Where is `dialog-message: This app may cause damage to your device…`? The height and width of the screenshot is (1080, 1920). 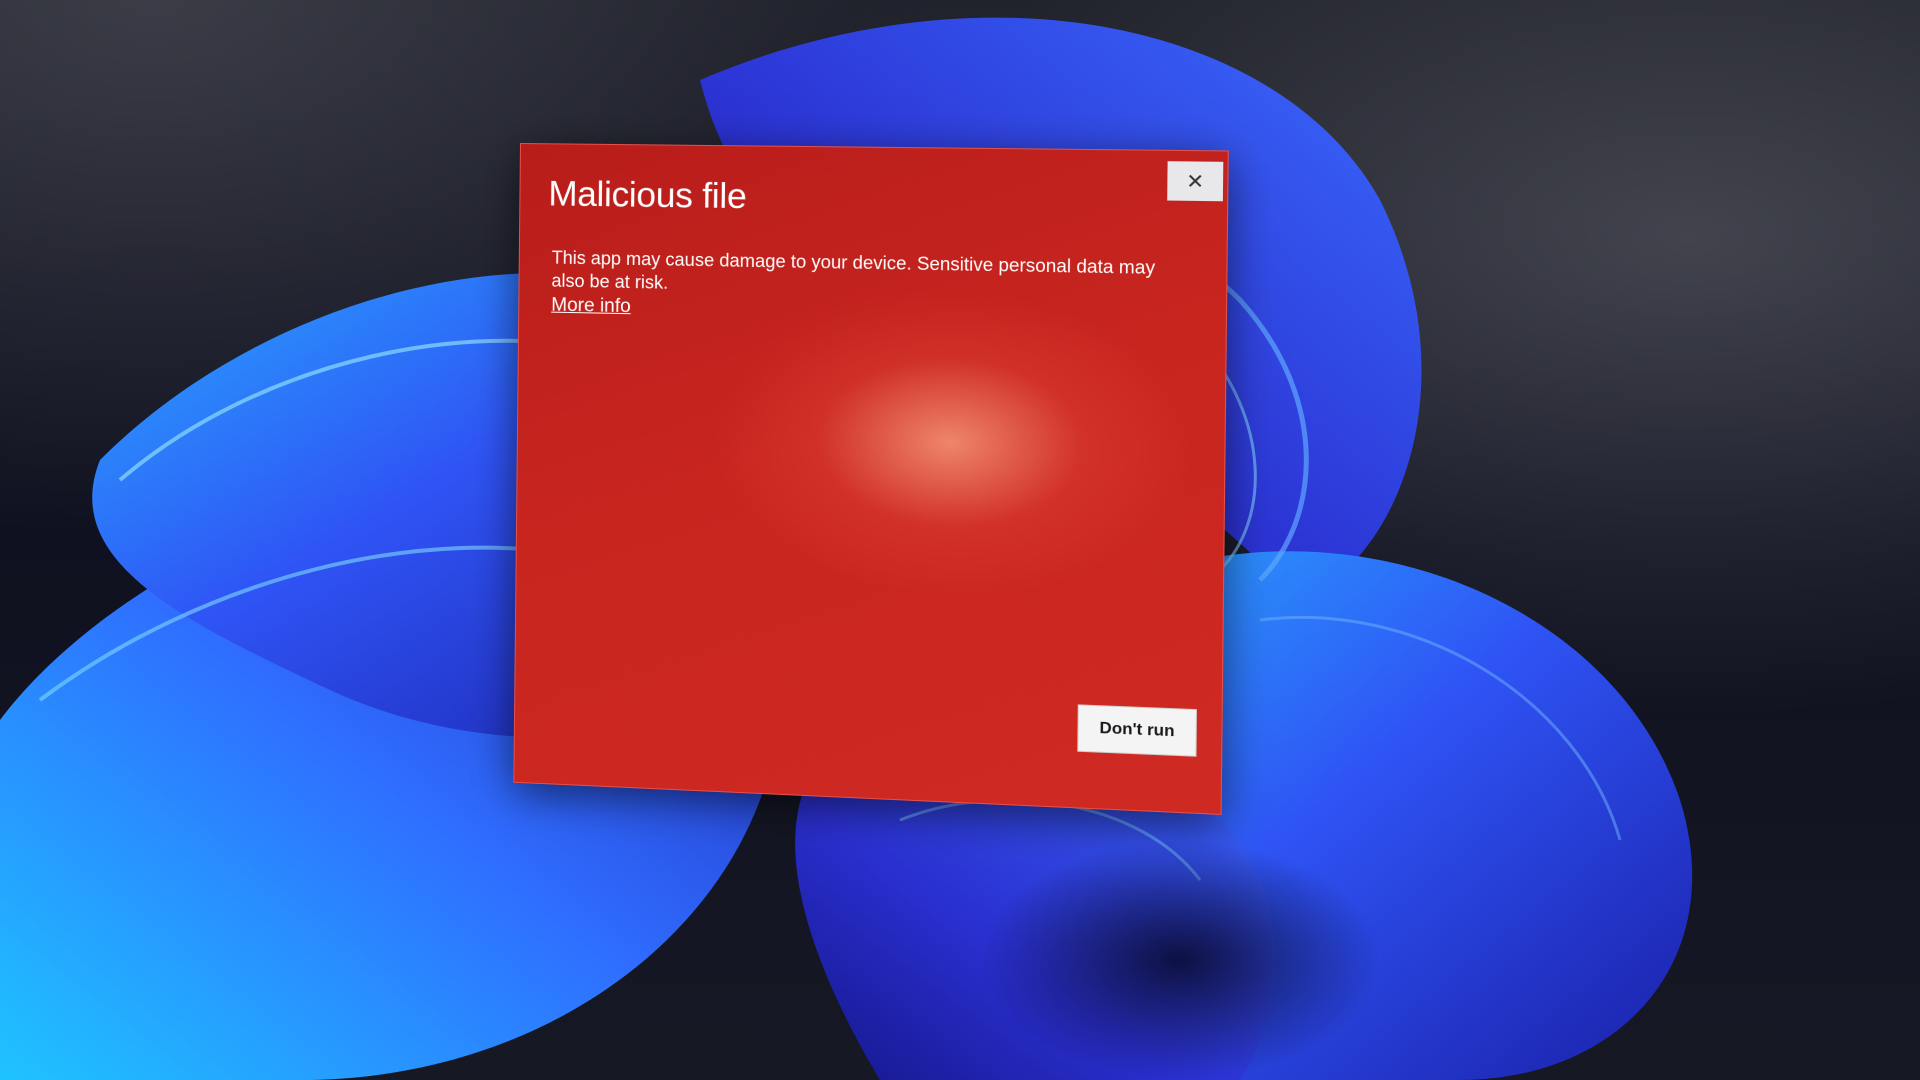
dialog-message: This app may cause damage to your device… is located at coordinates (853, 270).